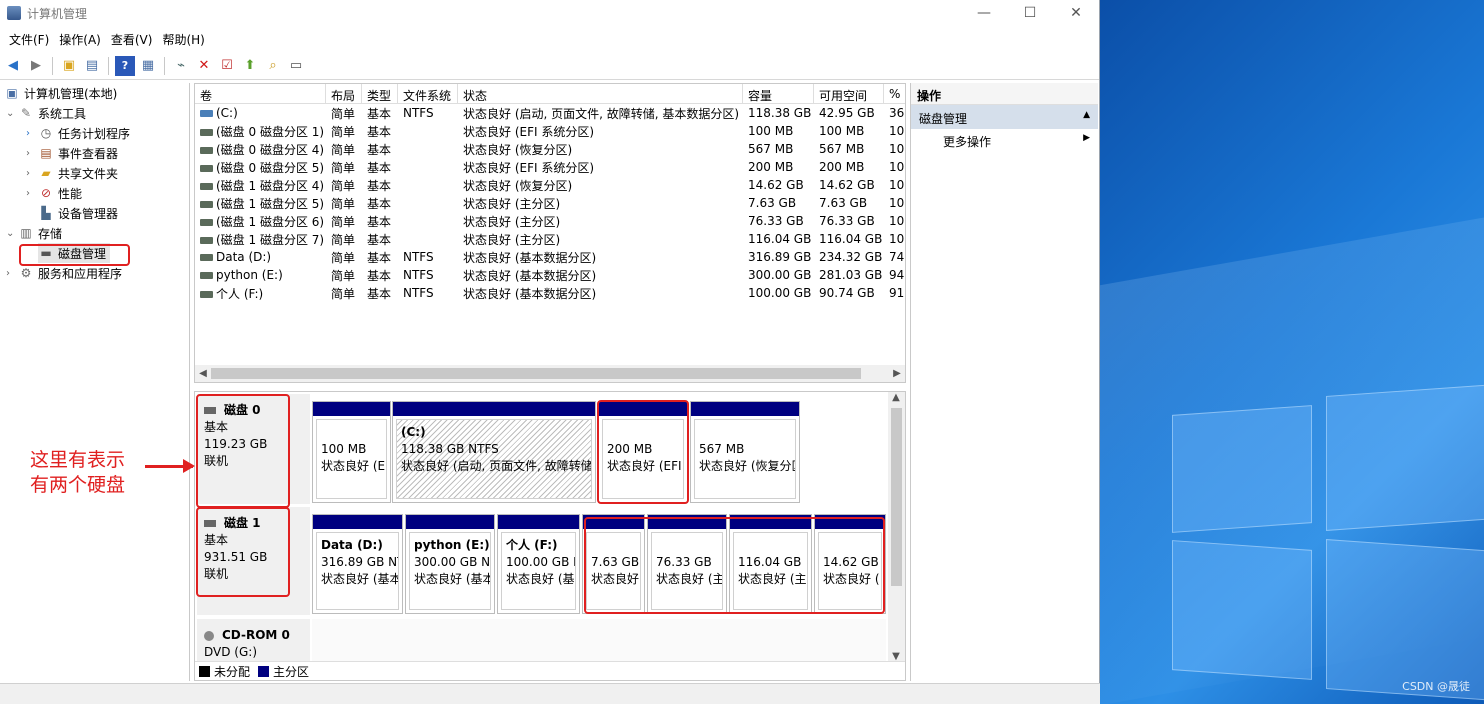  Describe the element at coordinates (357, 564) in the screenshot. I see `partition-d: Data (D:) 316.89 GB NT 状态良好 (基本` at that location.